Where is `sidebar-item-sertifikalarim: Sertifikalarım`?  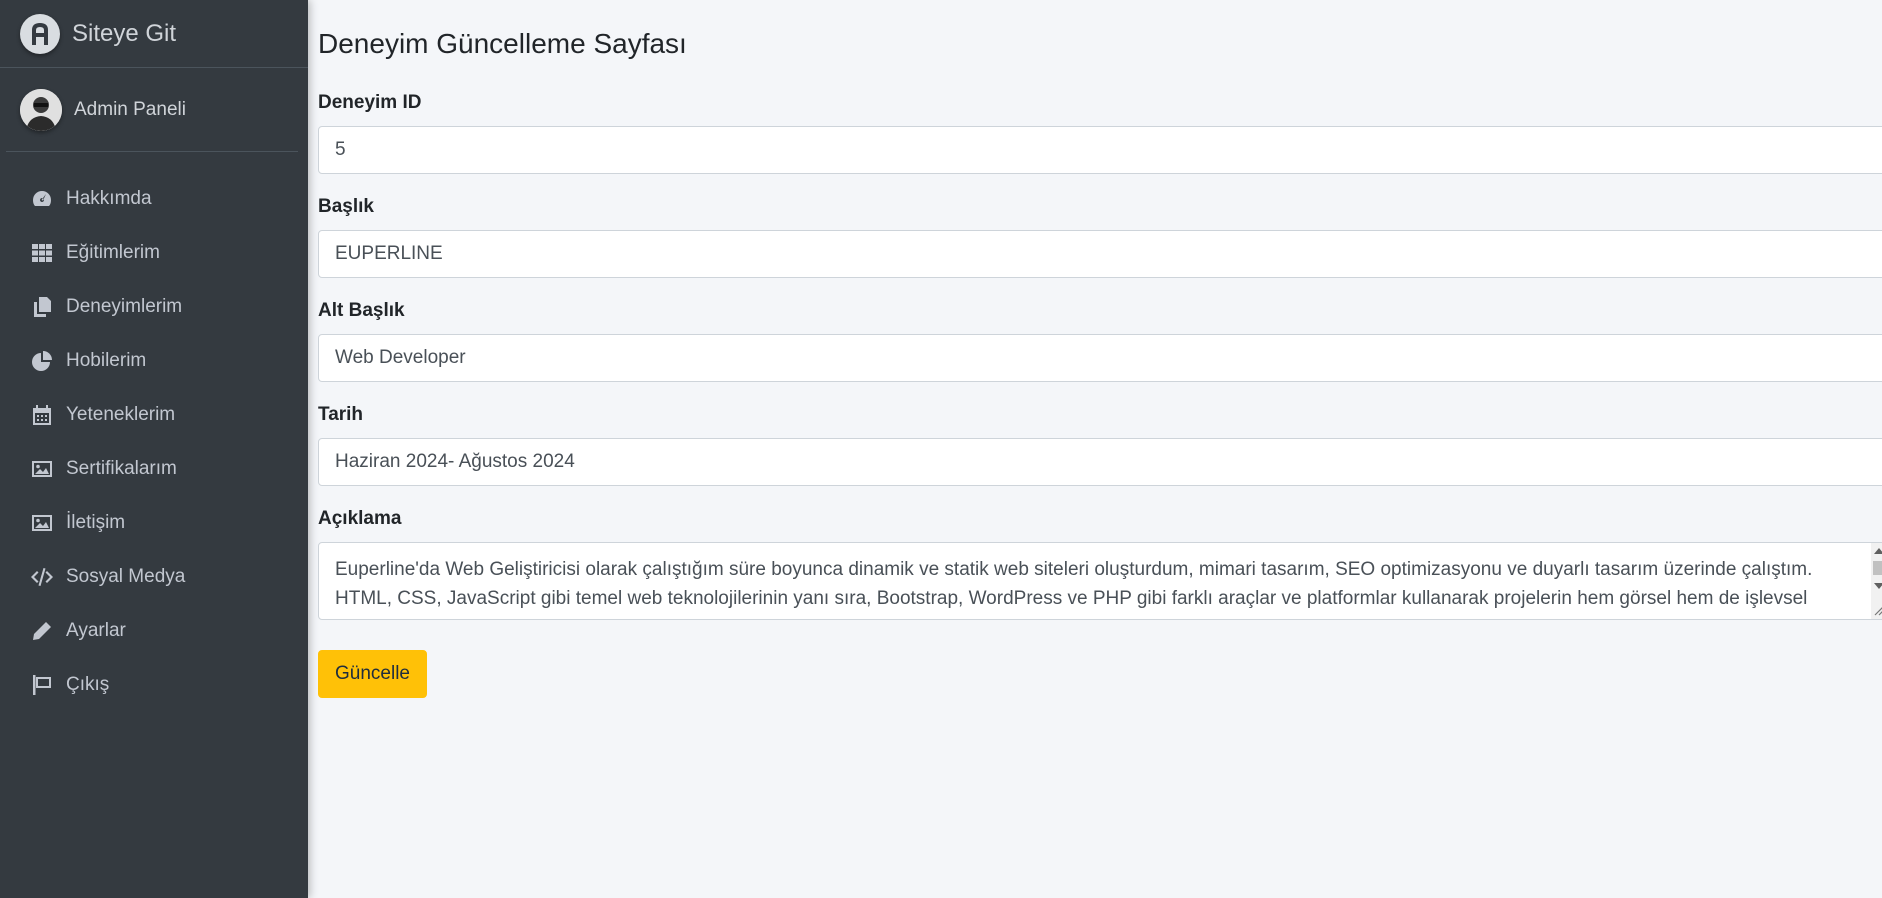
sidebar-item-sertifikalarim: Sertifikalarım is located at coordinates (154, 469).